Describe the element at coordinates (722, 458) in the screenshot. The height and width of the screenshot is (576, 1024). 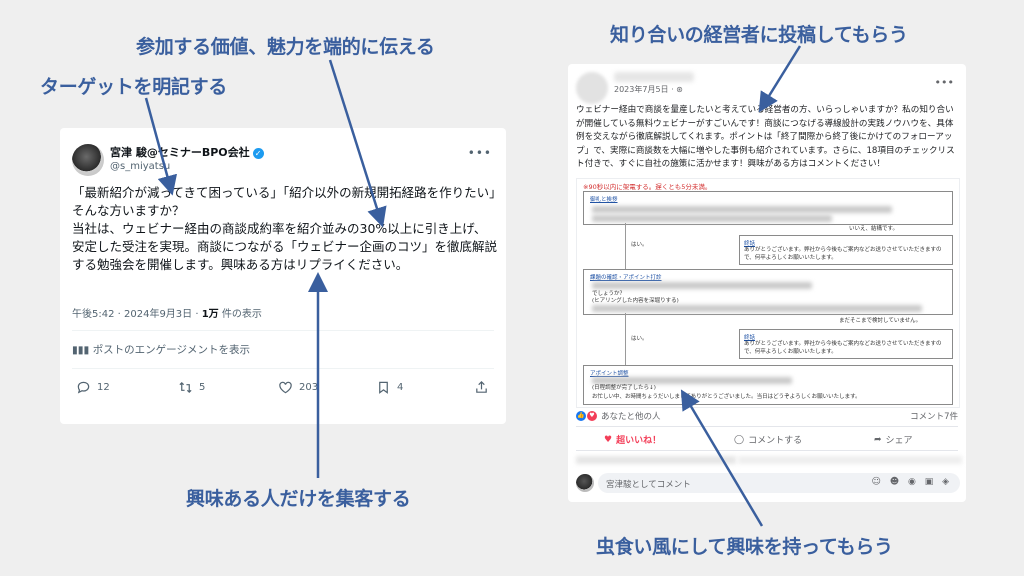
I see `arrow-wormhole` at that location.